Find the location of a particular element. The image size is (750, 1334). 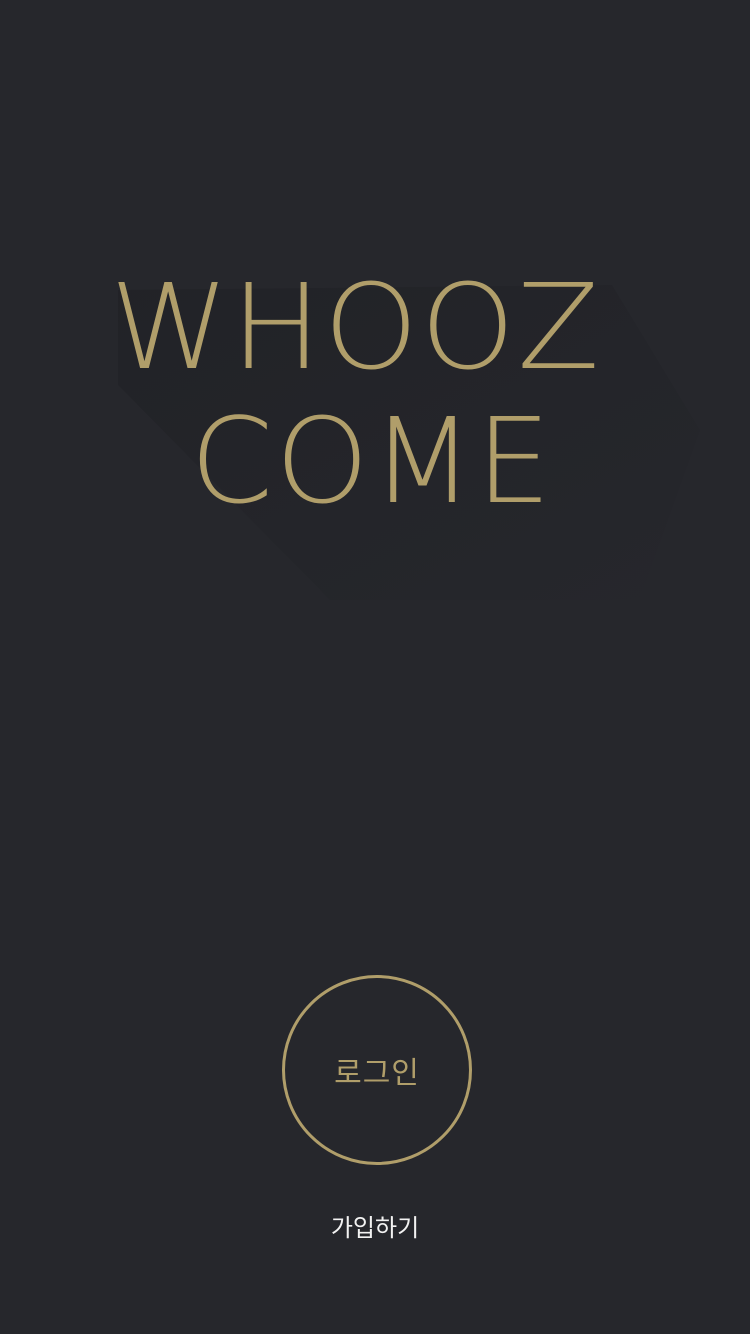

logo-line-1: WHOOZ is located at coordinates (356, 327).